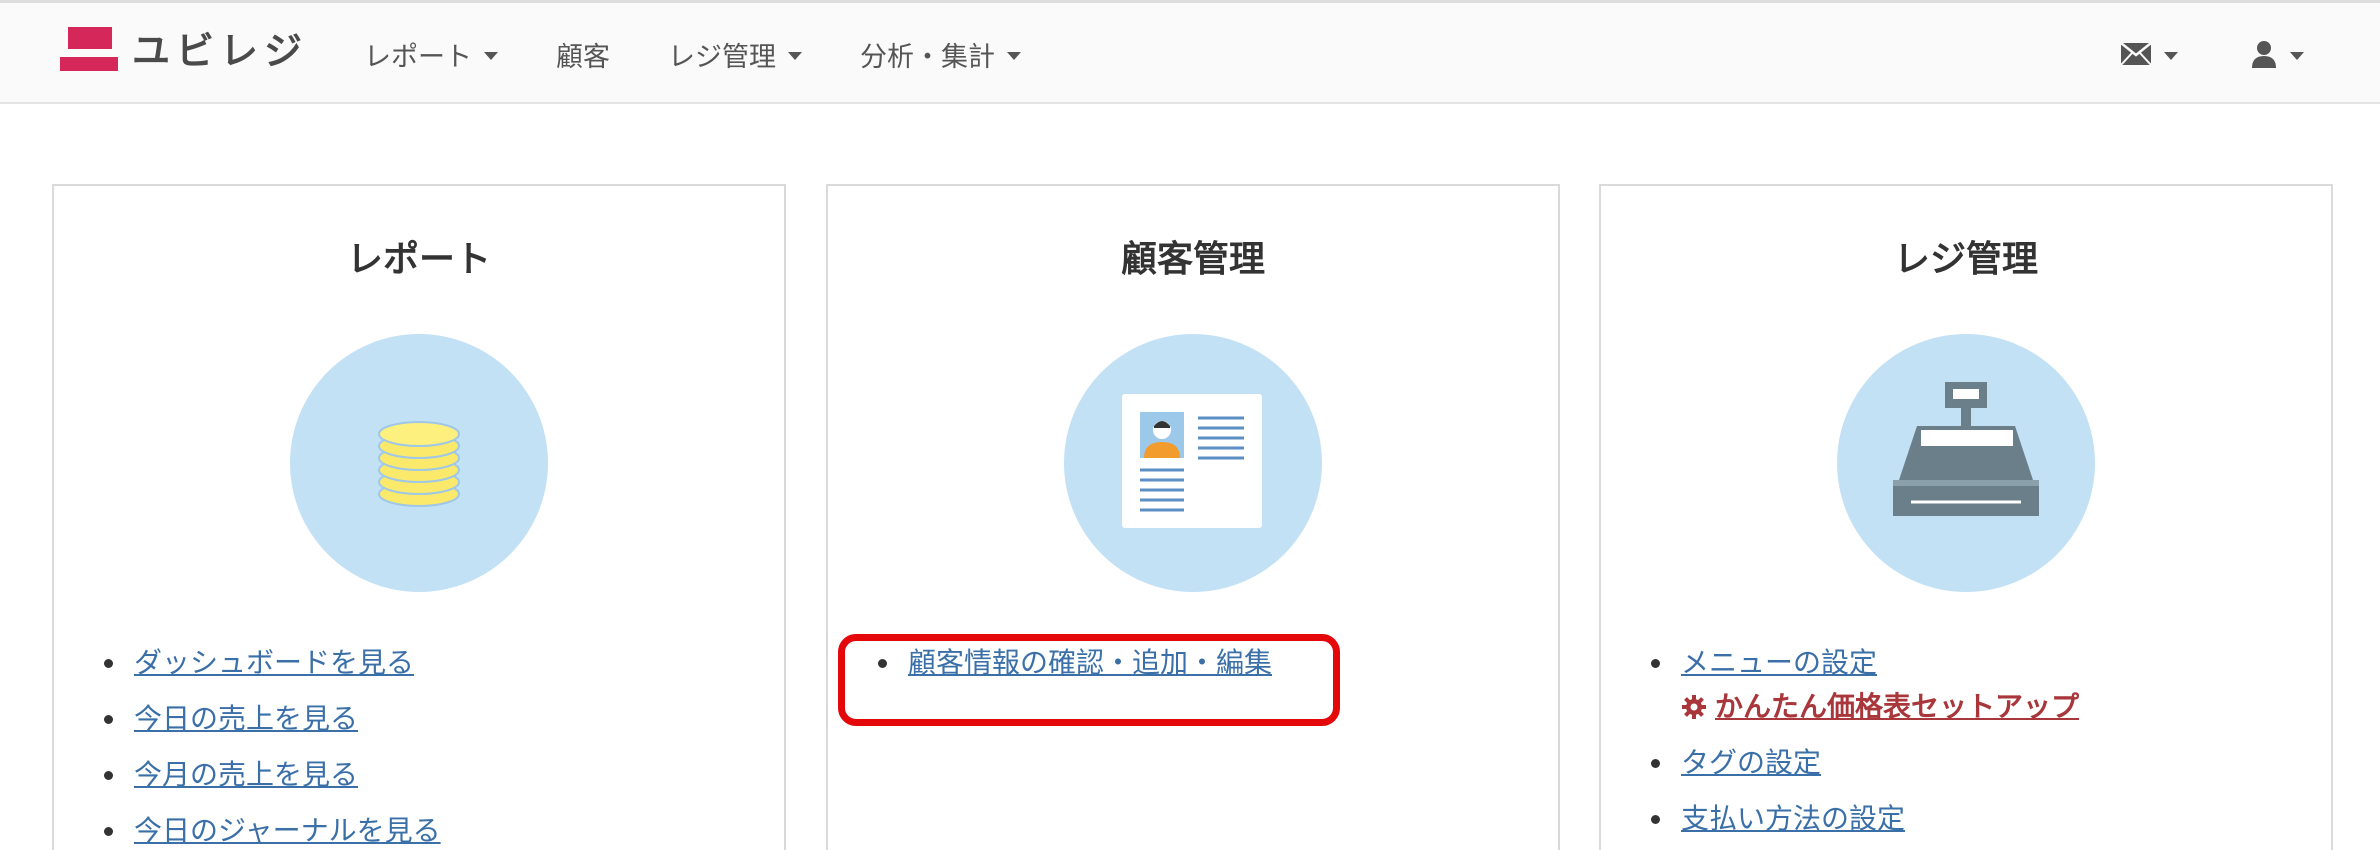  I want to click on main-nav: レポート 顧客 レジ管理 分析・集計, so click(721, 54).